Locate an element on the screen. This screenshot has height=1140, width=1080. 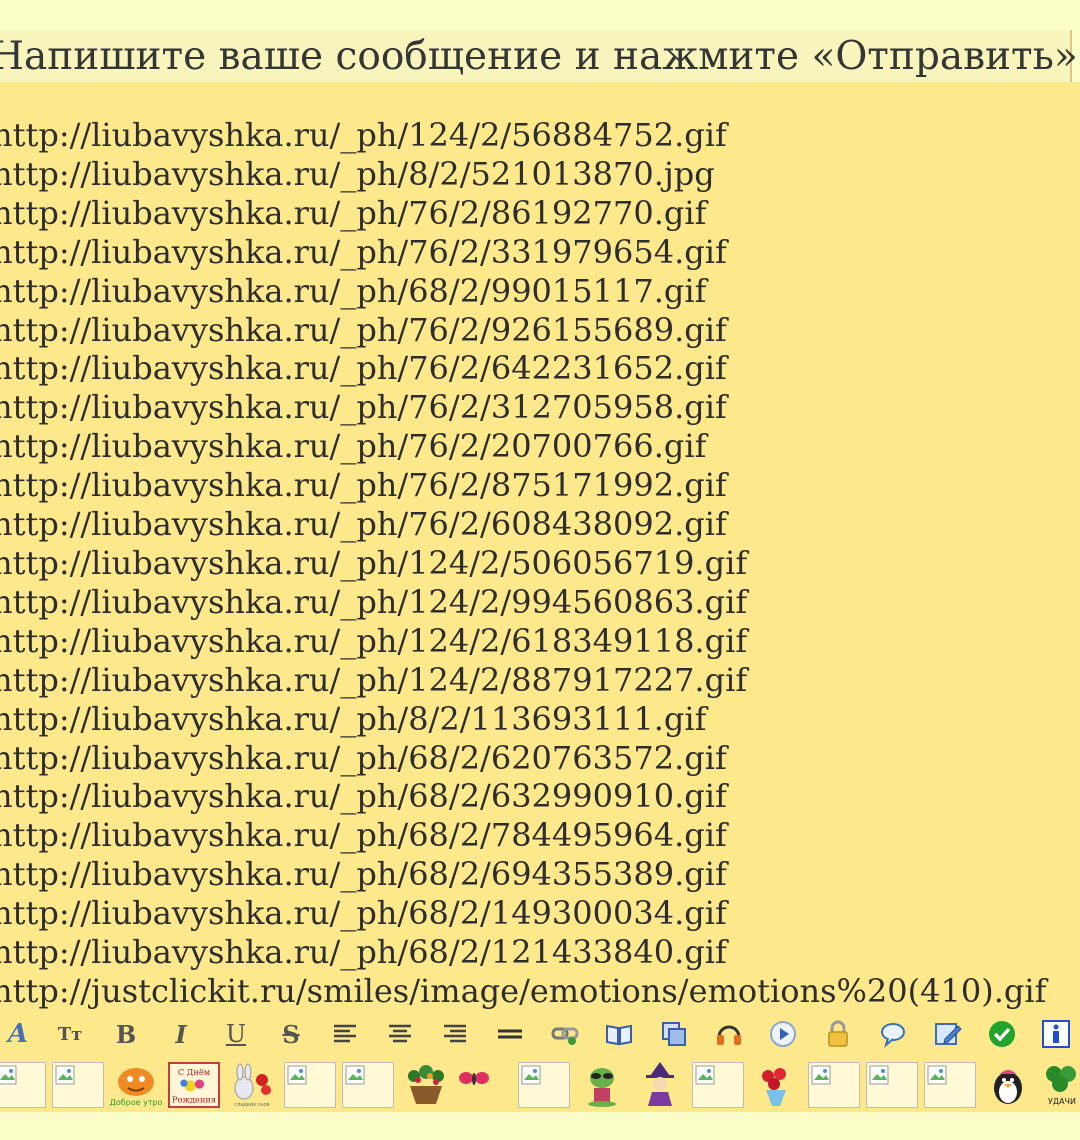
align-left-icon is located at coordinates (345, 1034).